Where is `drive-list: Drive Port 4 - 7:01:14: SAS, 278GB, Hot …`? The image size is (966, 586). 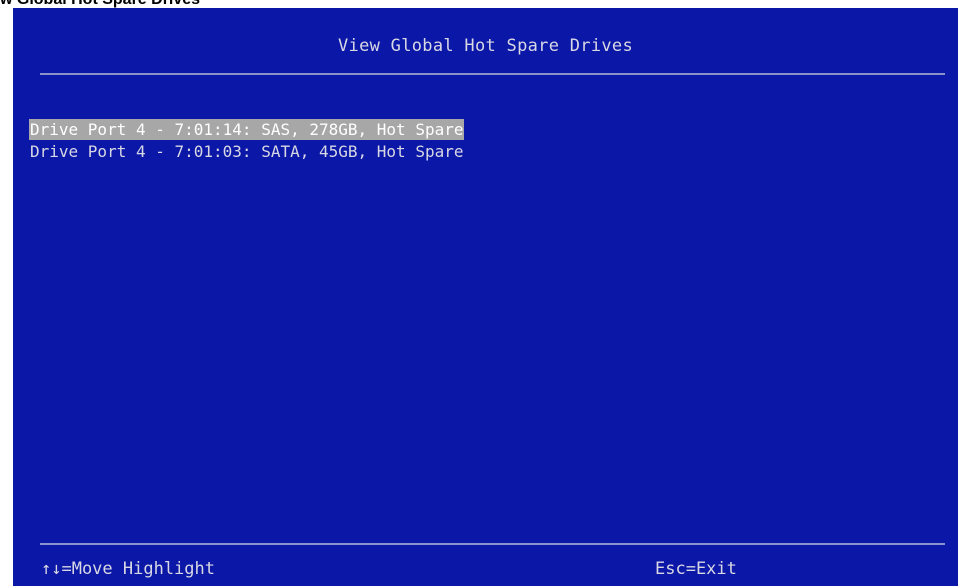
drive-list: Drive Port 4 - 7:01:14: SAS, 278GB, Hot … is located at coordinates (247, 141).